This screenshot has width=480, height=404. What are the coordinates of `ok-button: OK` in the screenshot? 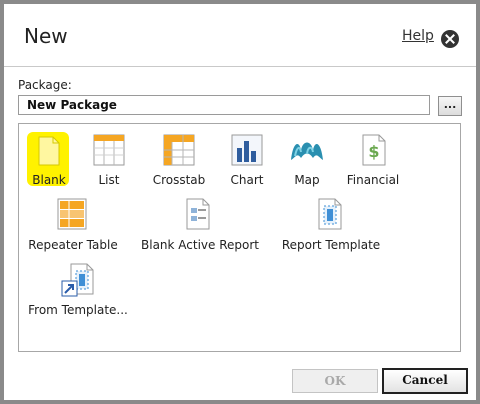 It's located at (335, 381).